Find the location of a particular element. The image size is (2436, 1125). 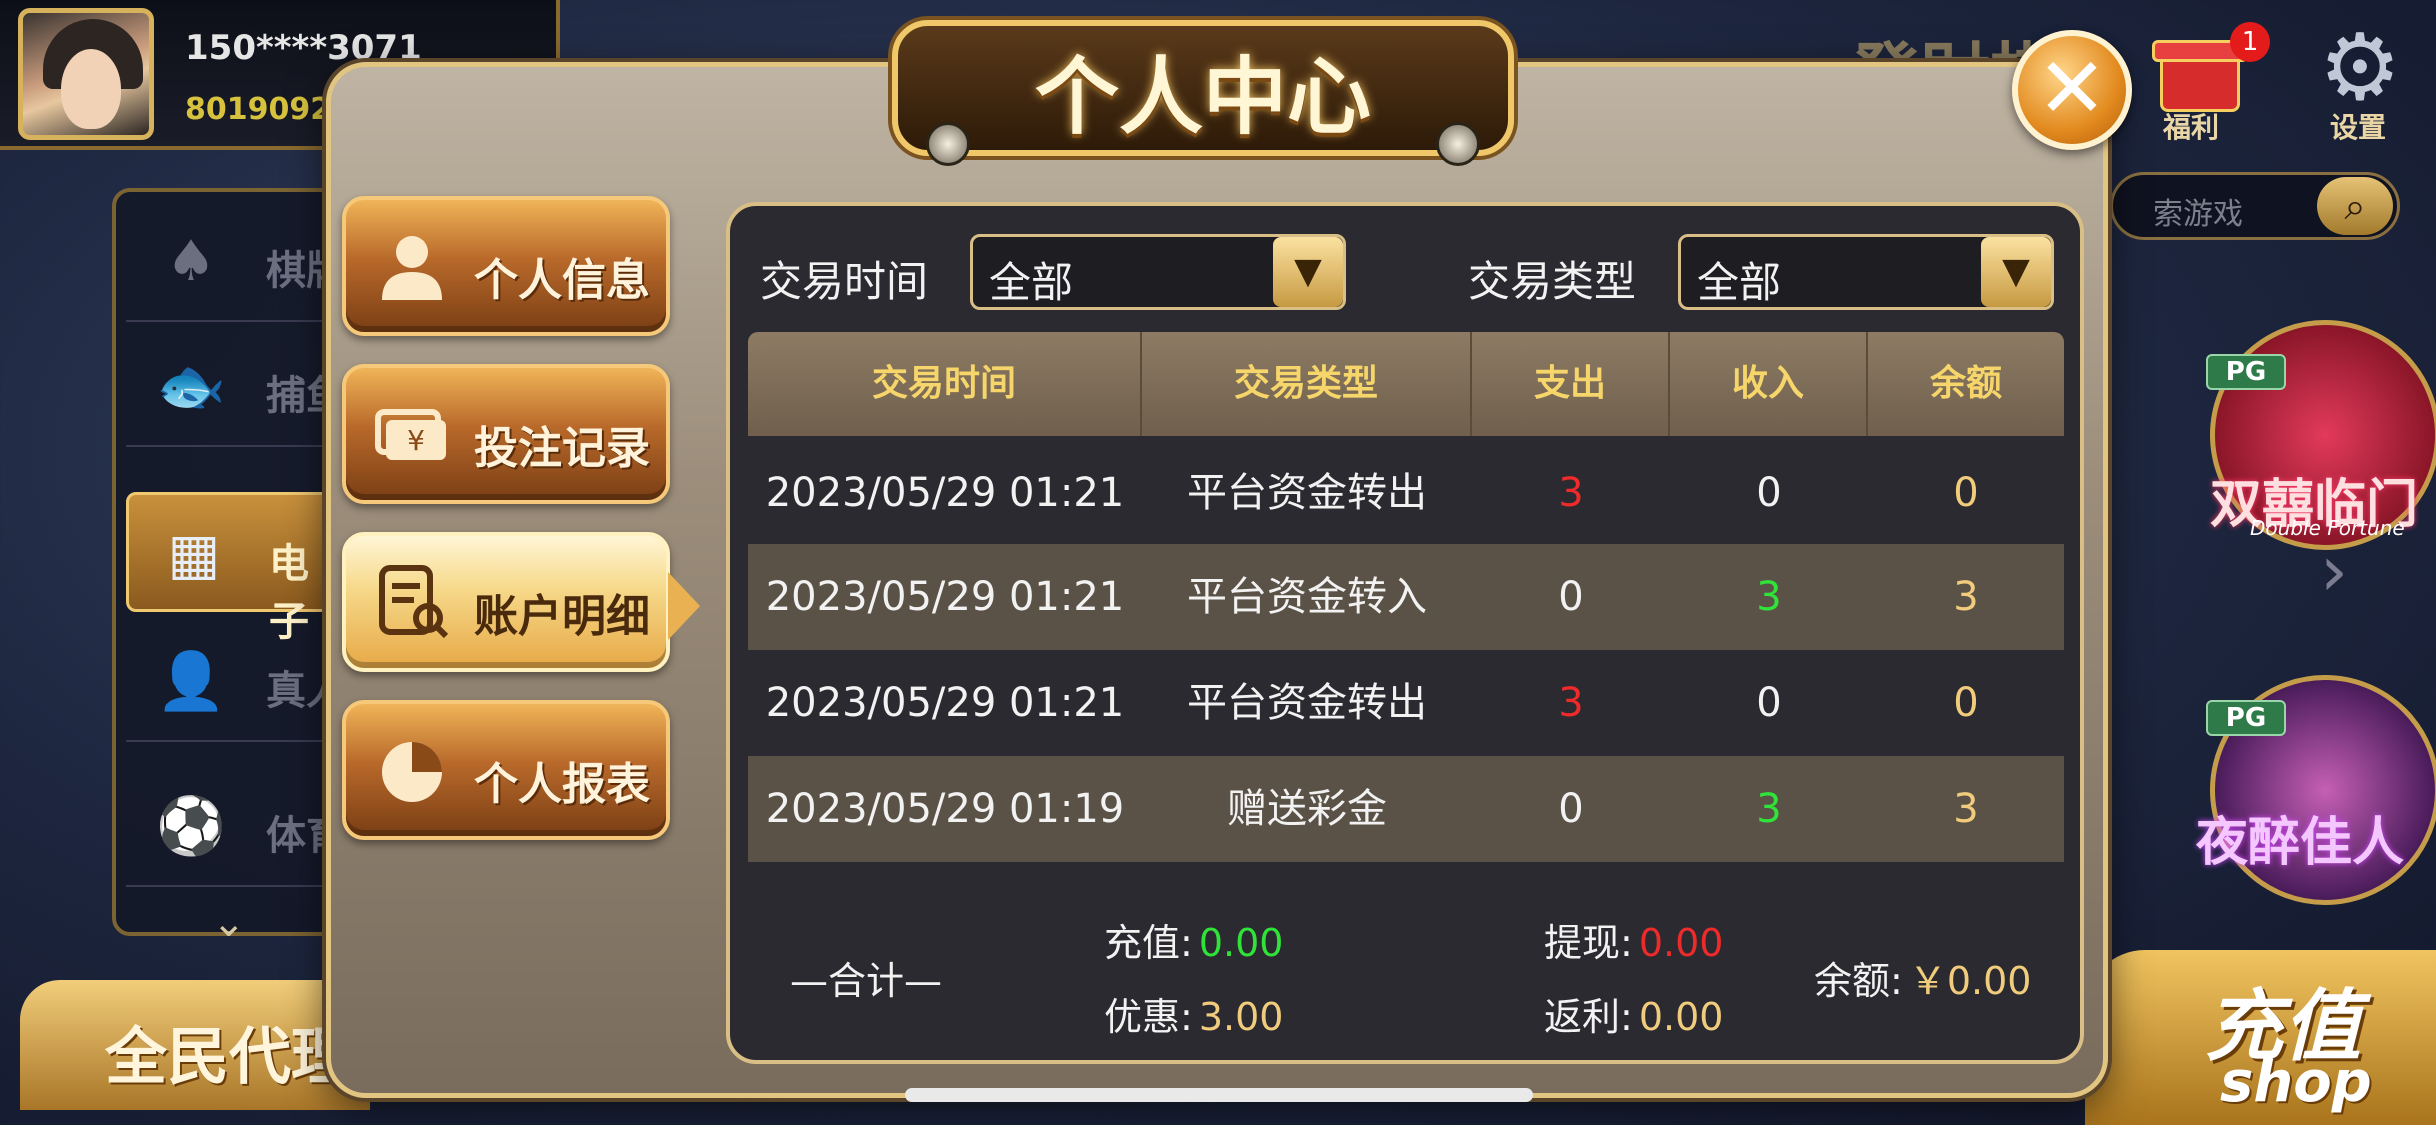

tab-bet-records: ¥ 投注记录 is located at coordinates (506, 434).